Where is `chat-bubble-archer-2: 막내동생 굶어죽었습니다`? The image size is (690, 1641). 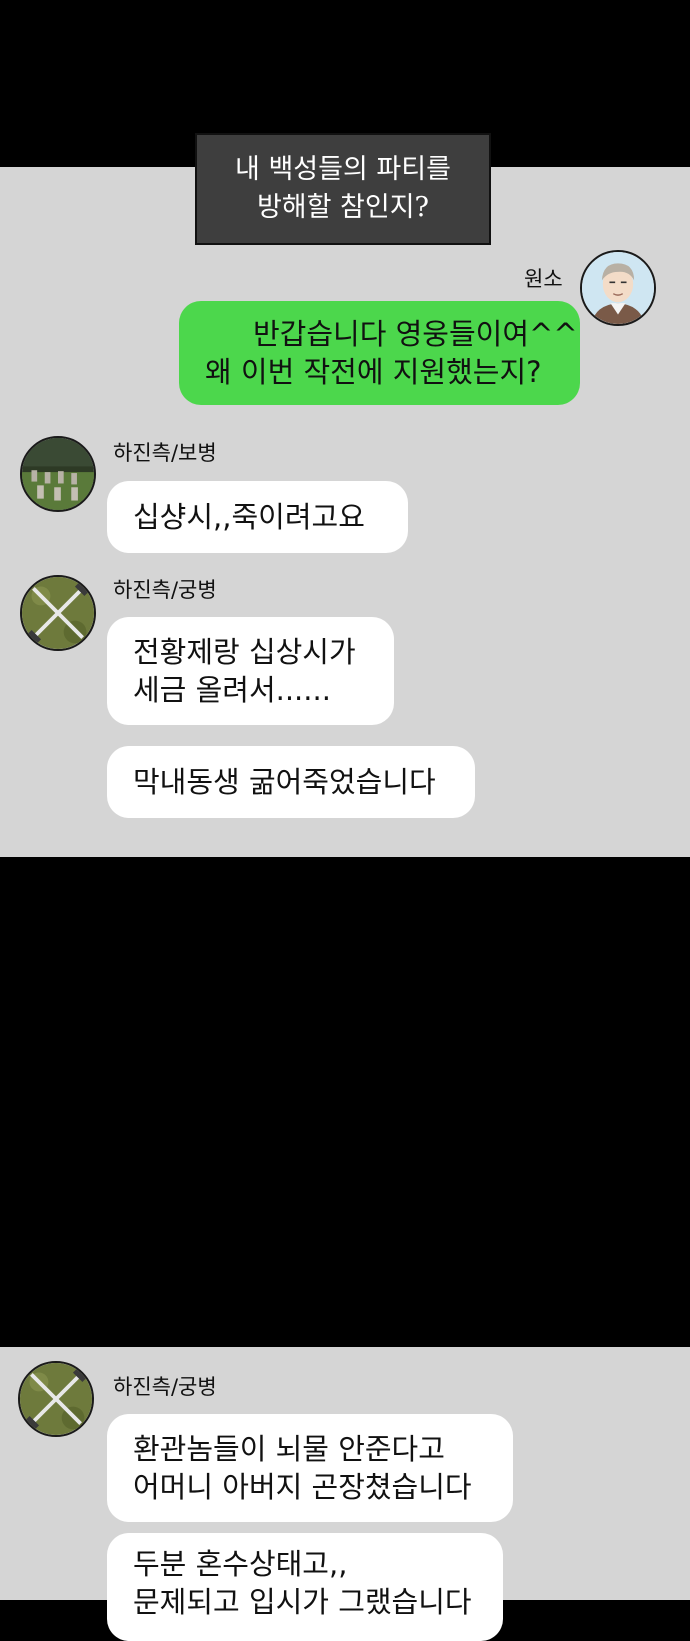 chat-bubble-archer-2: 막내동생 굶어죽었습니다 is located at coordinates (291, 782).